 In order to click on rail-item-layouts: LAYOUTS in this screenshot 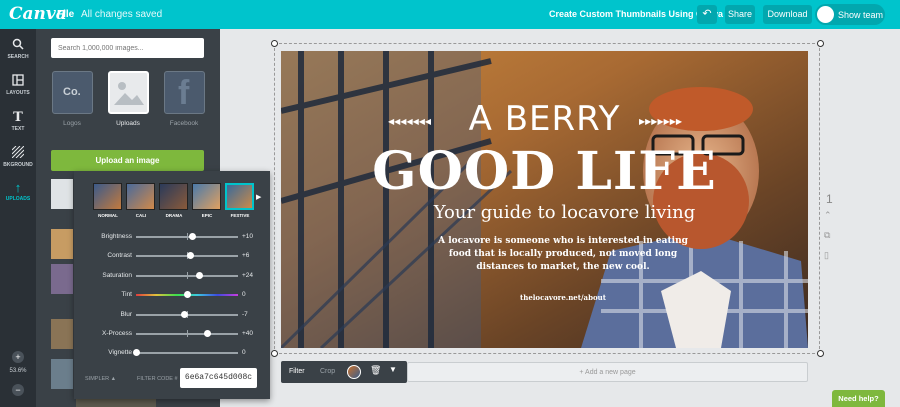, I will do `click(18, 88)`.